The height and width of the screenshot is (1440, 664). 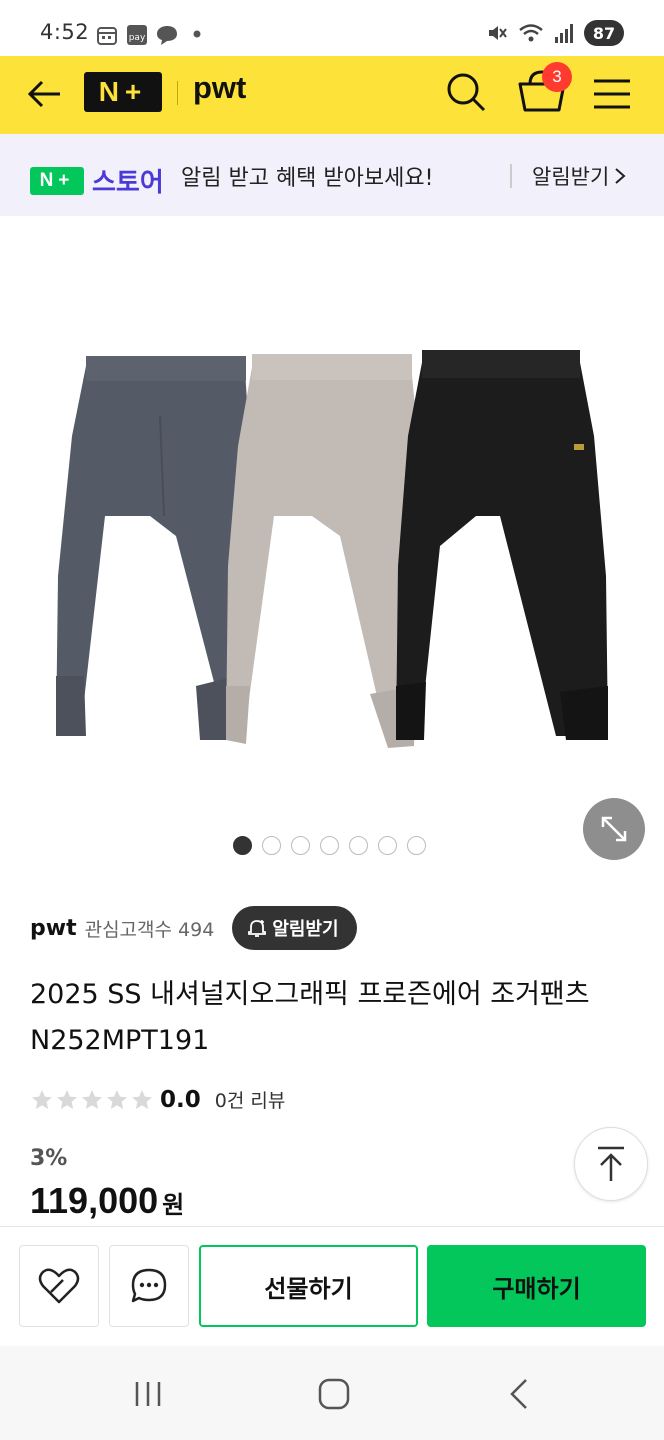 I want to click on chat-bubble-icon, so click(x=167, y=35).